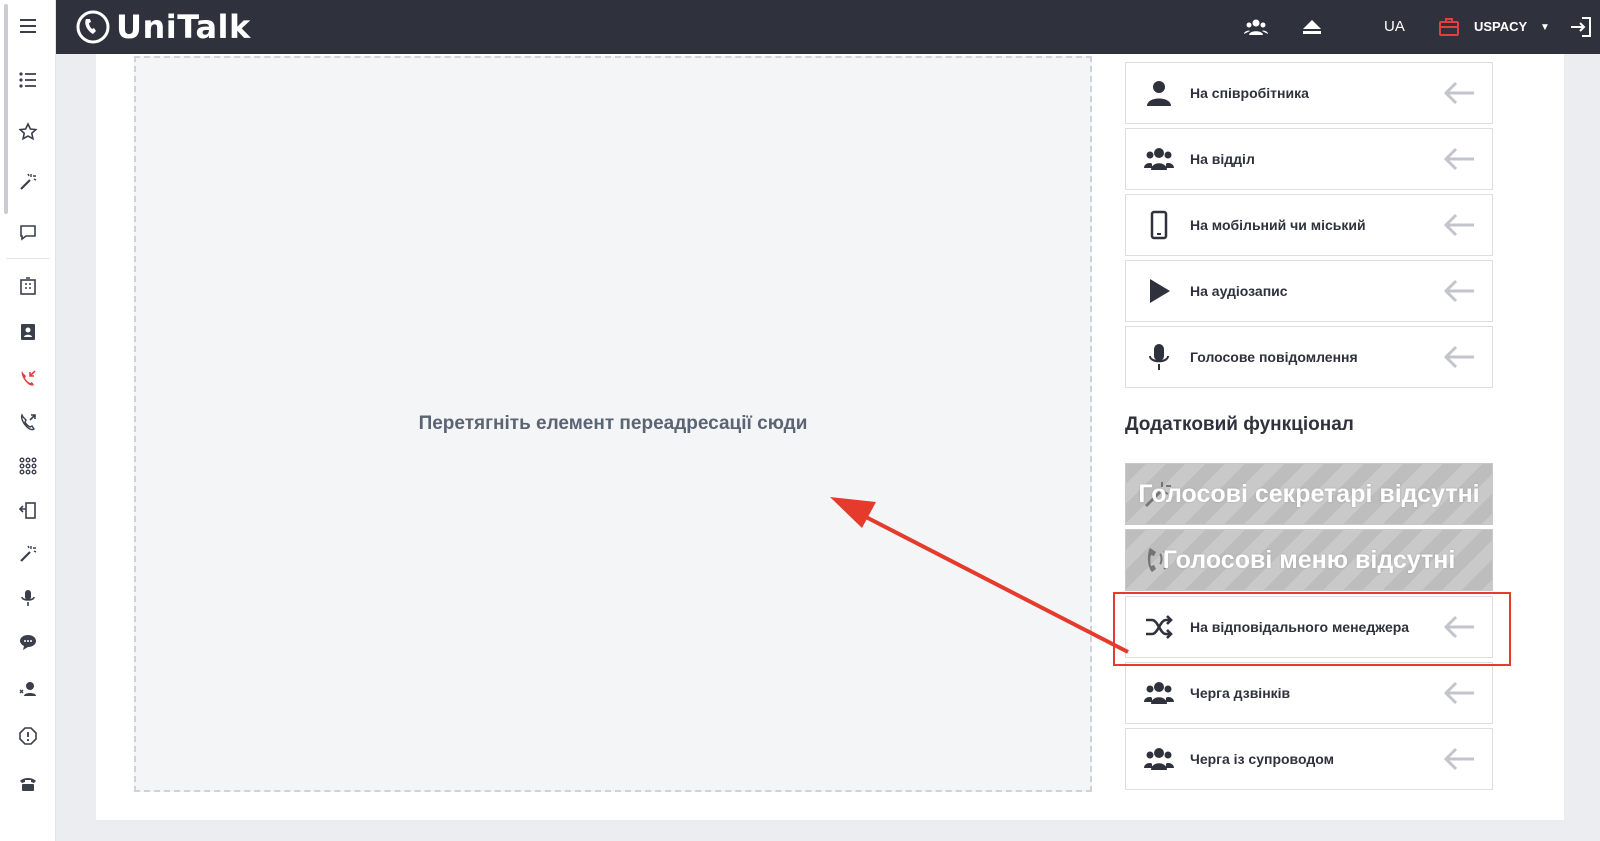 The width and height of the screenshot is (1600, 841). I want to click on logout-icon, so click(1581, 27).